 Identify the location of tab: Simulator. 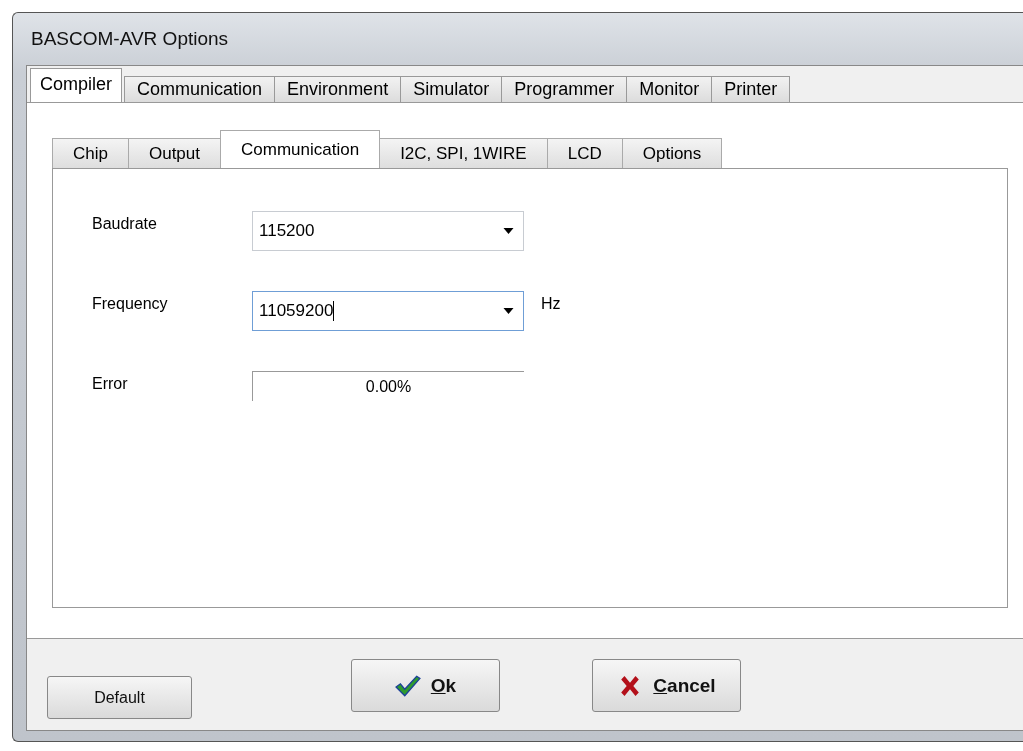
(451, 89).